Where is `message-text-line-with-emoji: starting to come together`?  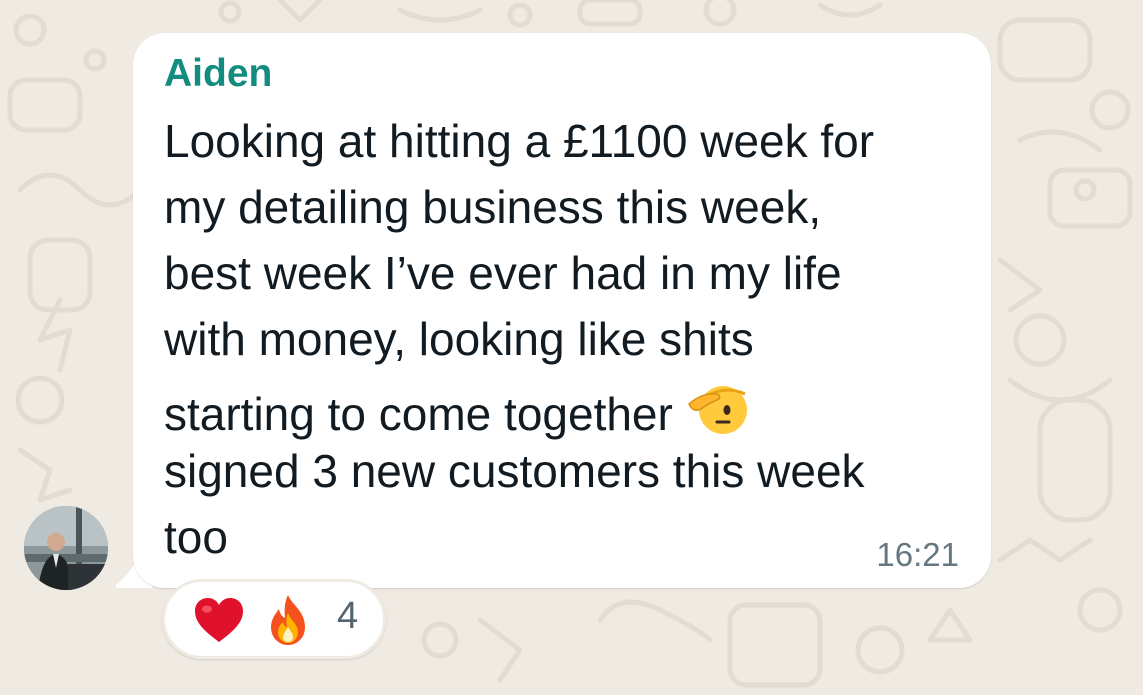
message-text-line-with-emoji: starting to come together is located at coordinates (455, 413).